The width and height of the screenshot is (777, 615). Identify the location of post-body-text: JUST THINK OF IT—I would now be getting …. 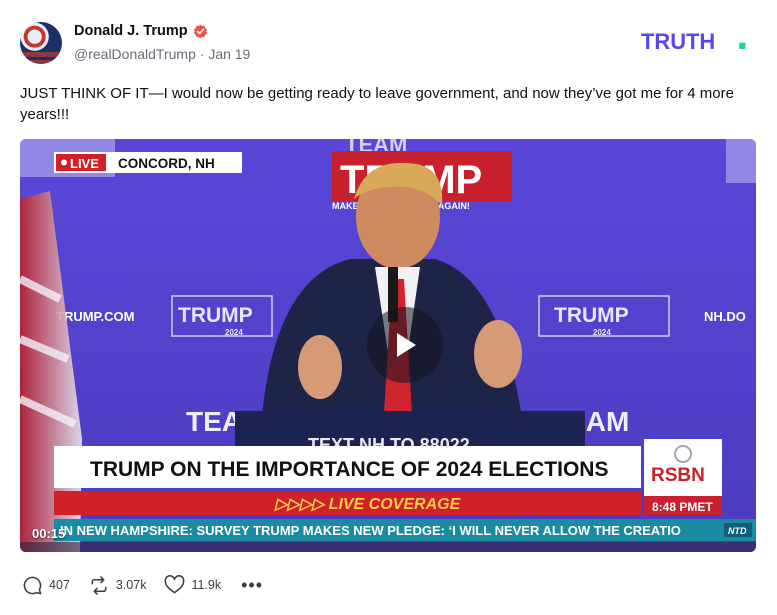
(377, 104).